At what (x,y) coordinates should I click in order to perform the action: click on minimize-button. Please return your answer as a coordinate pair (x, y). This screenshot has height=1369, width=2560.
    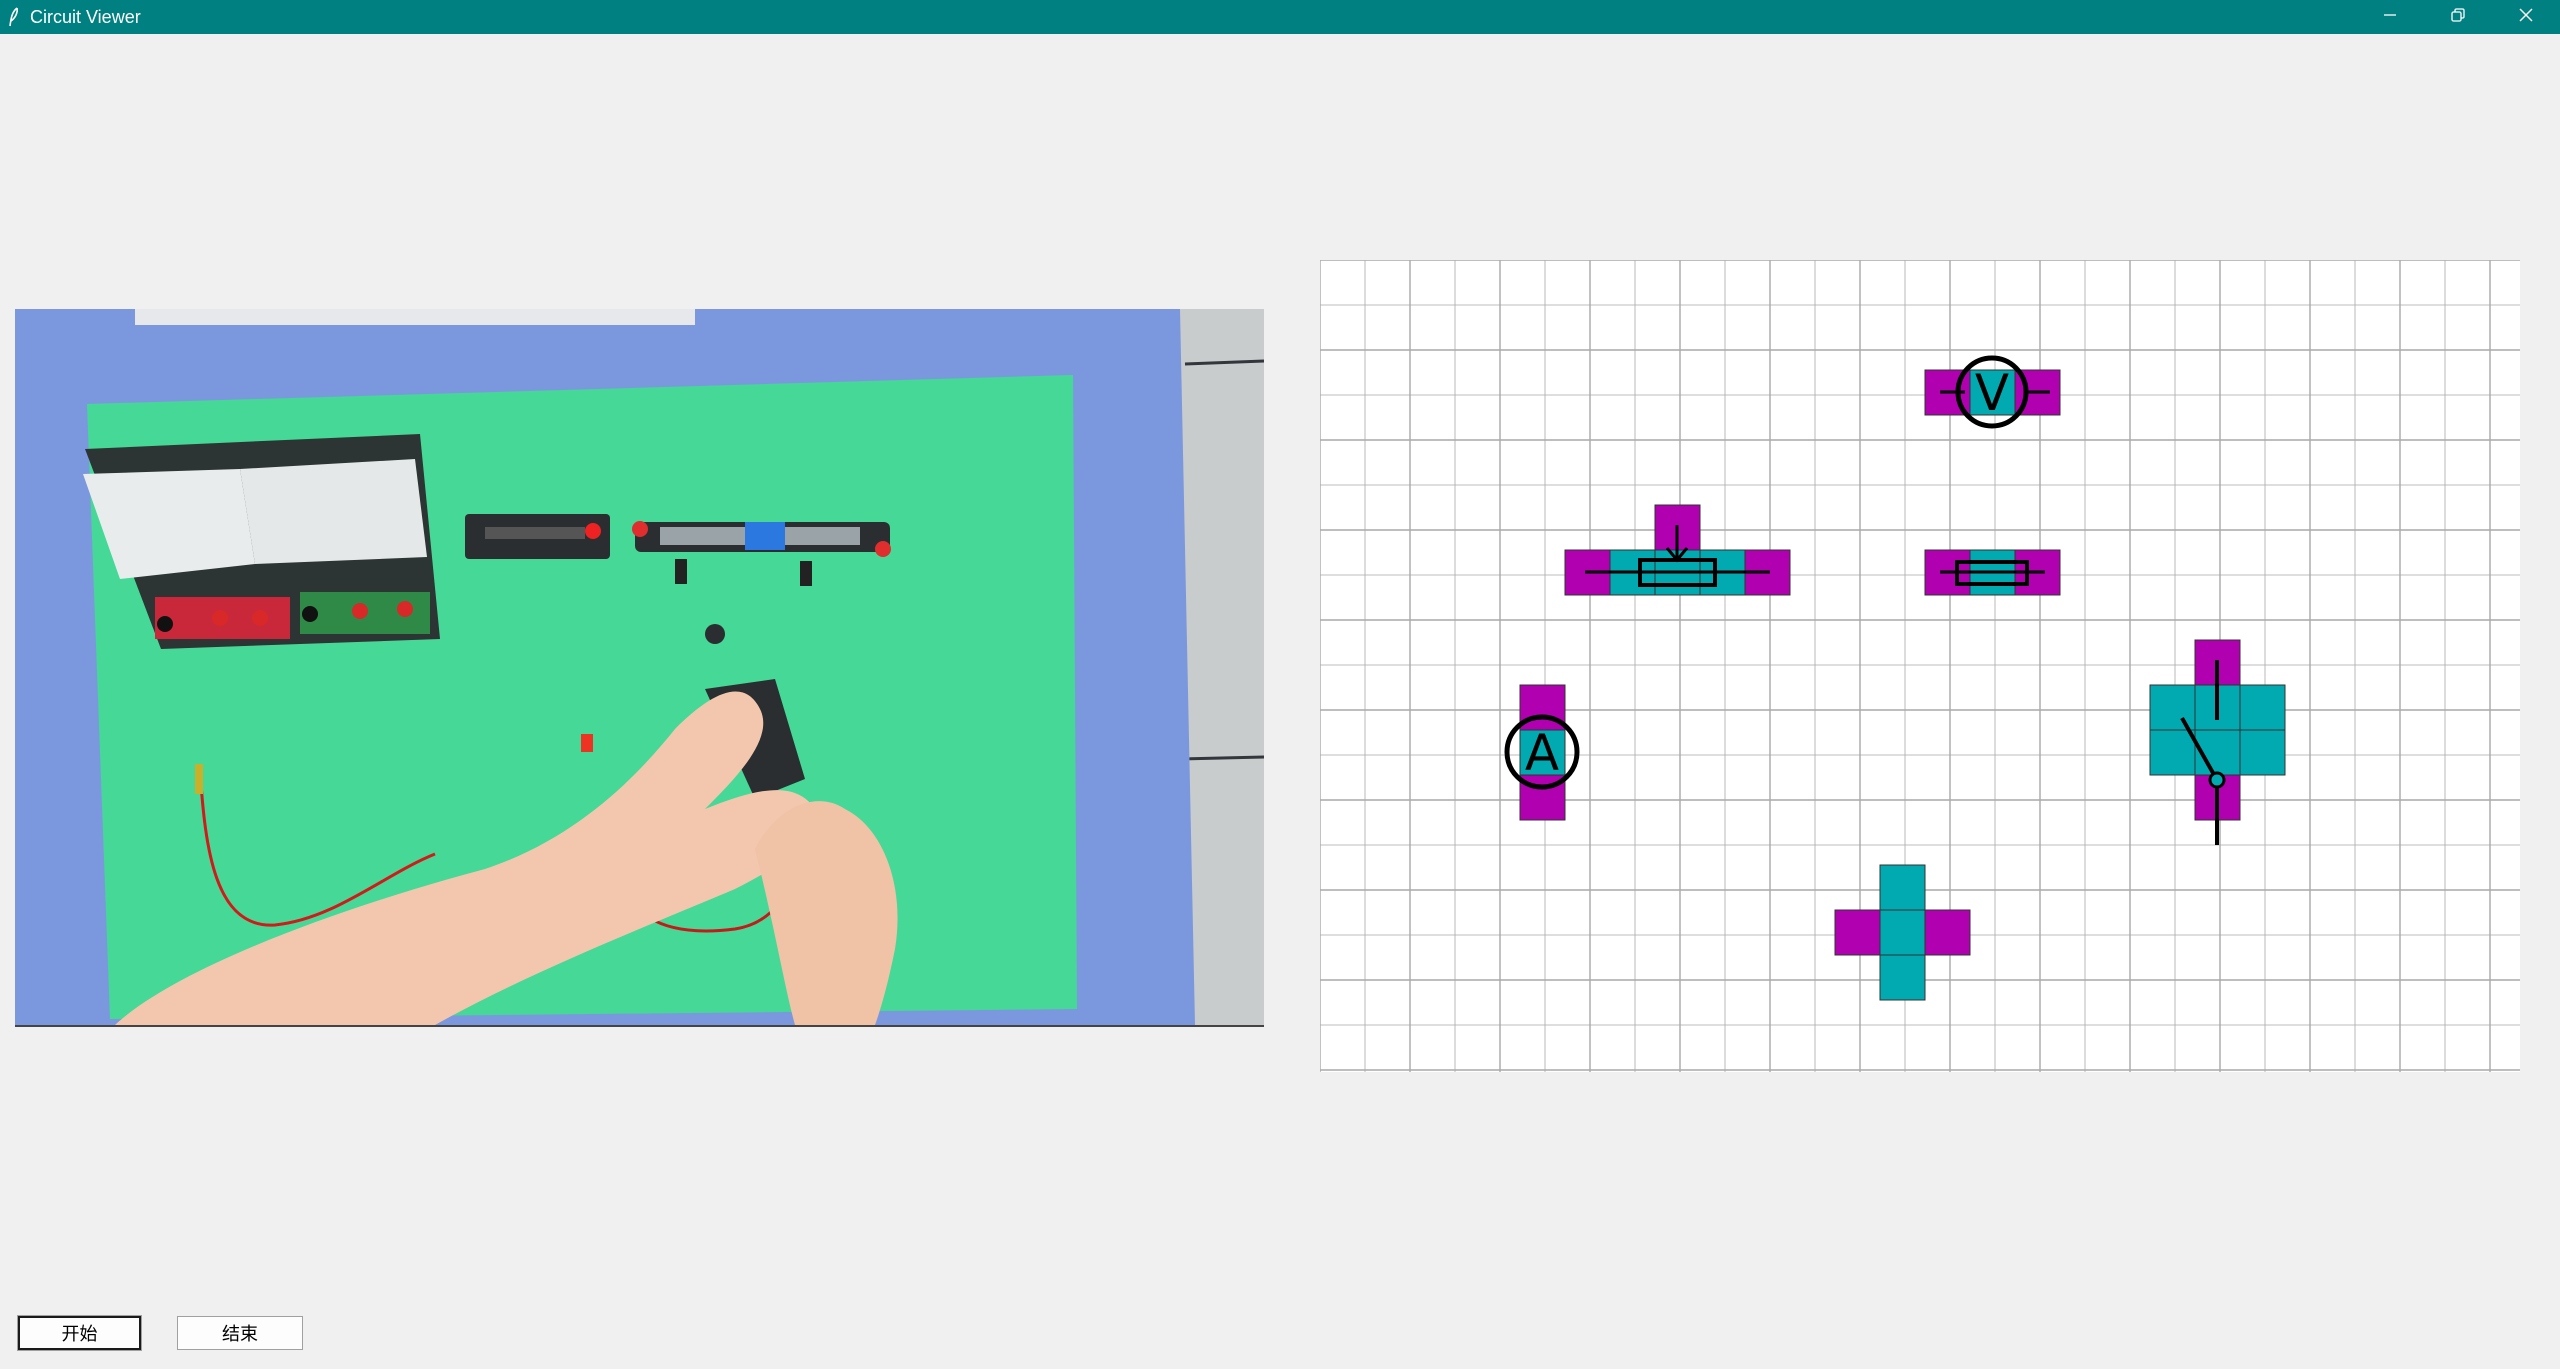
    Looking at the image, I should click on (2390, 17).